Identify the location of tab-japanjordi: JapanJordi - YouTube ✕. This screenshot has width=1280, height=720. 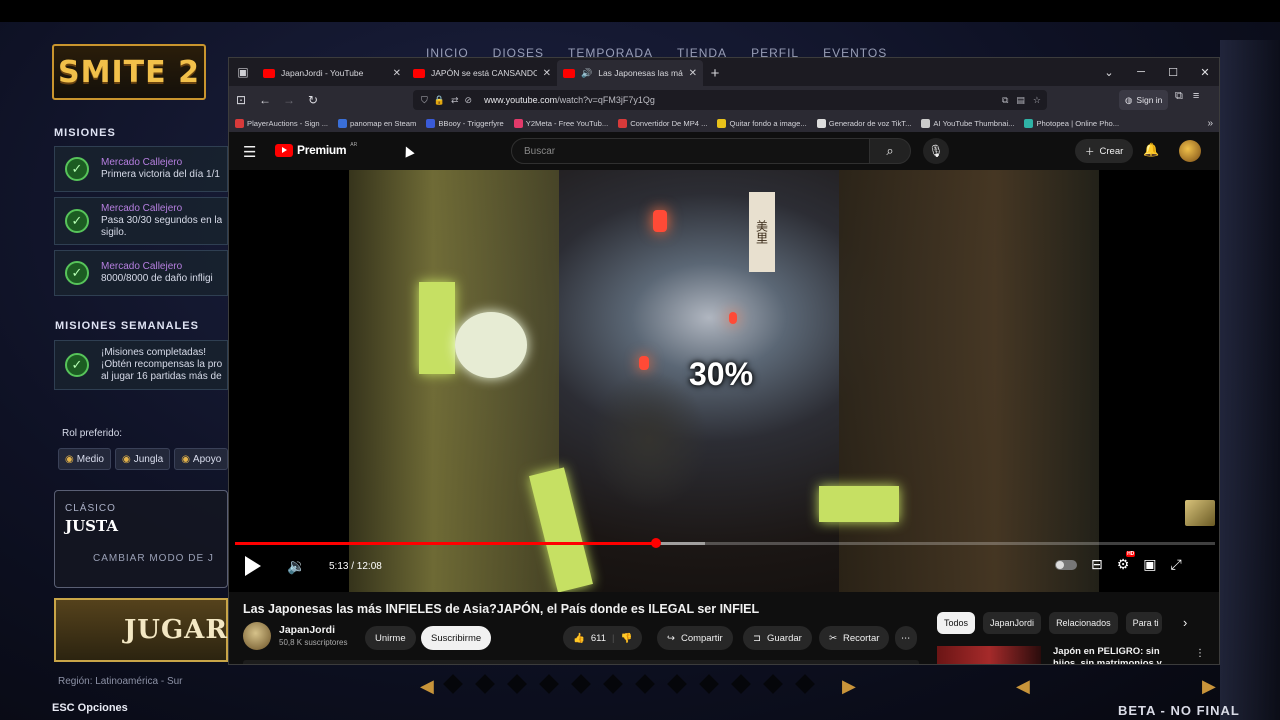
(332, 73).